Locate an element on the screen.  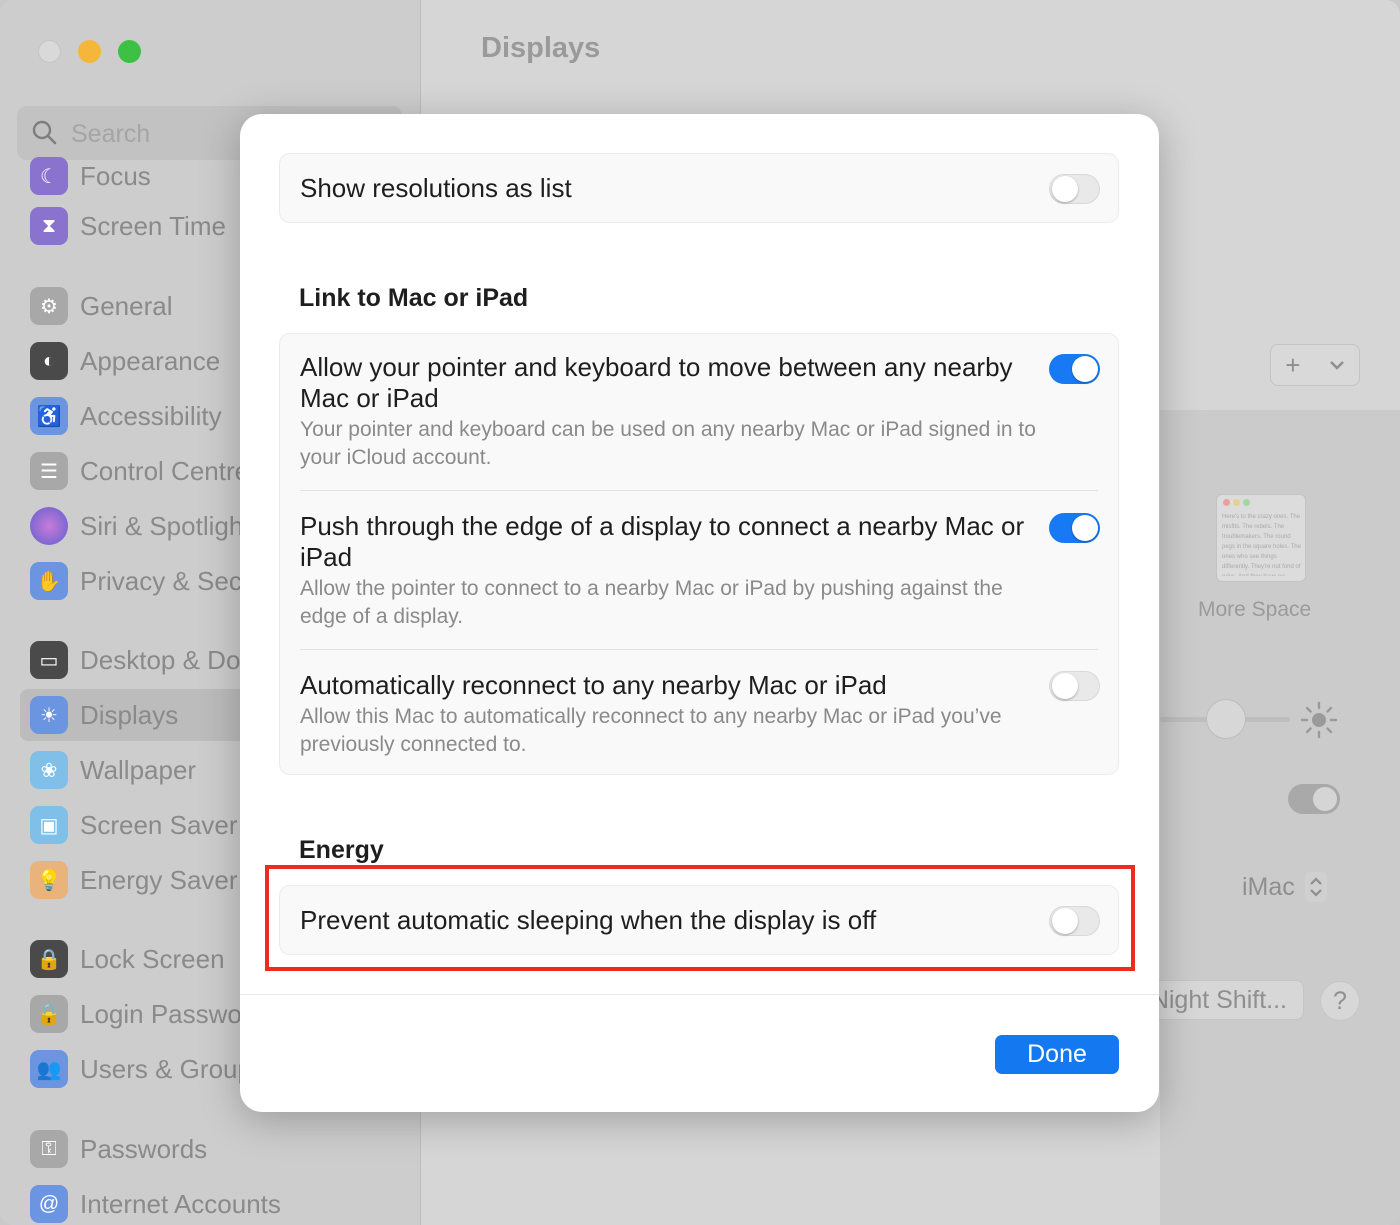
accessibility-icon: ♿ is located at coordinates (49, 416).